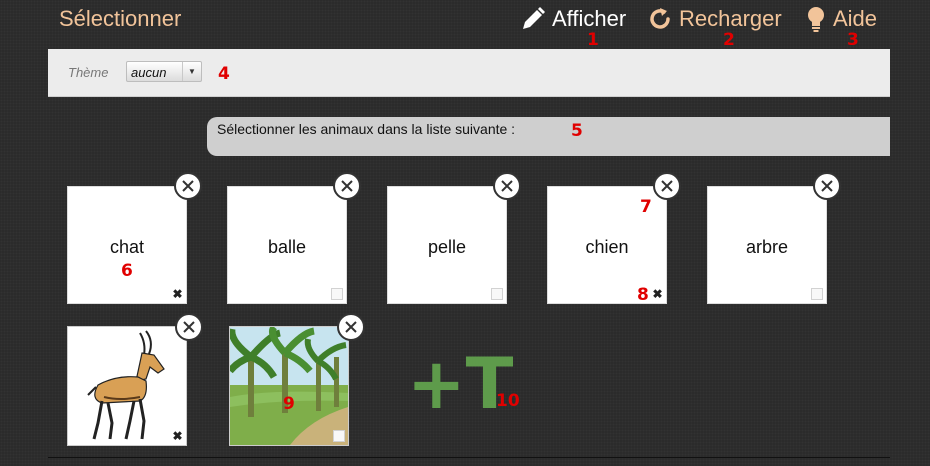  I want to click on lightbulb-icon, so click(816, 19).